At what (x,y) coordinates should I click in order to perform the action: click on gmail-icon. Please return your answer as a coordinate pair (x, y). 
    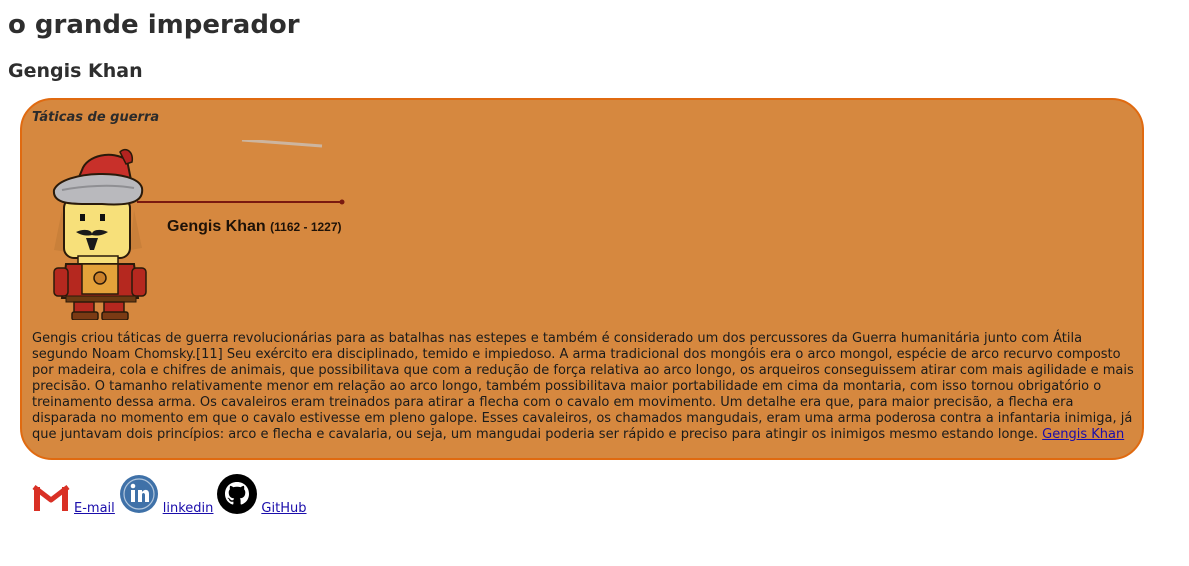
    Looking at the image, I should click on (51, 500).